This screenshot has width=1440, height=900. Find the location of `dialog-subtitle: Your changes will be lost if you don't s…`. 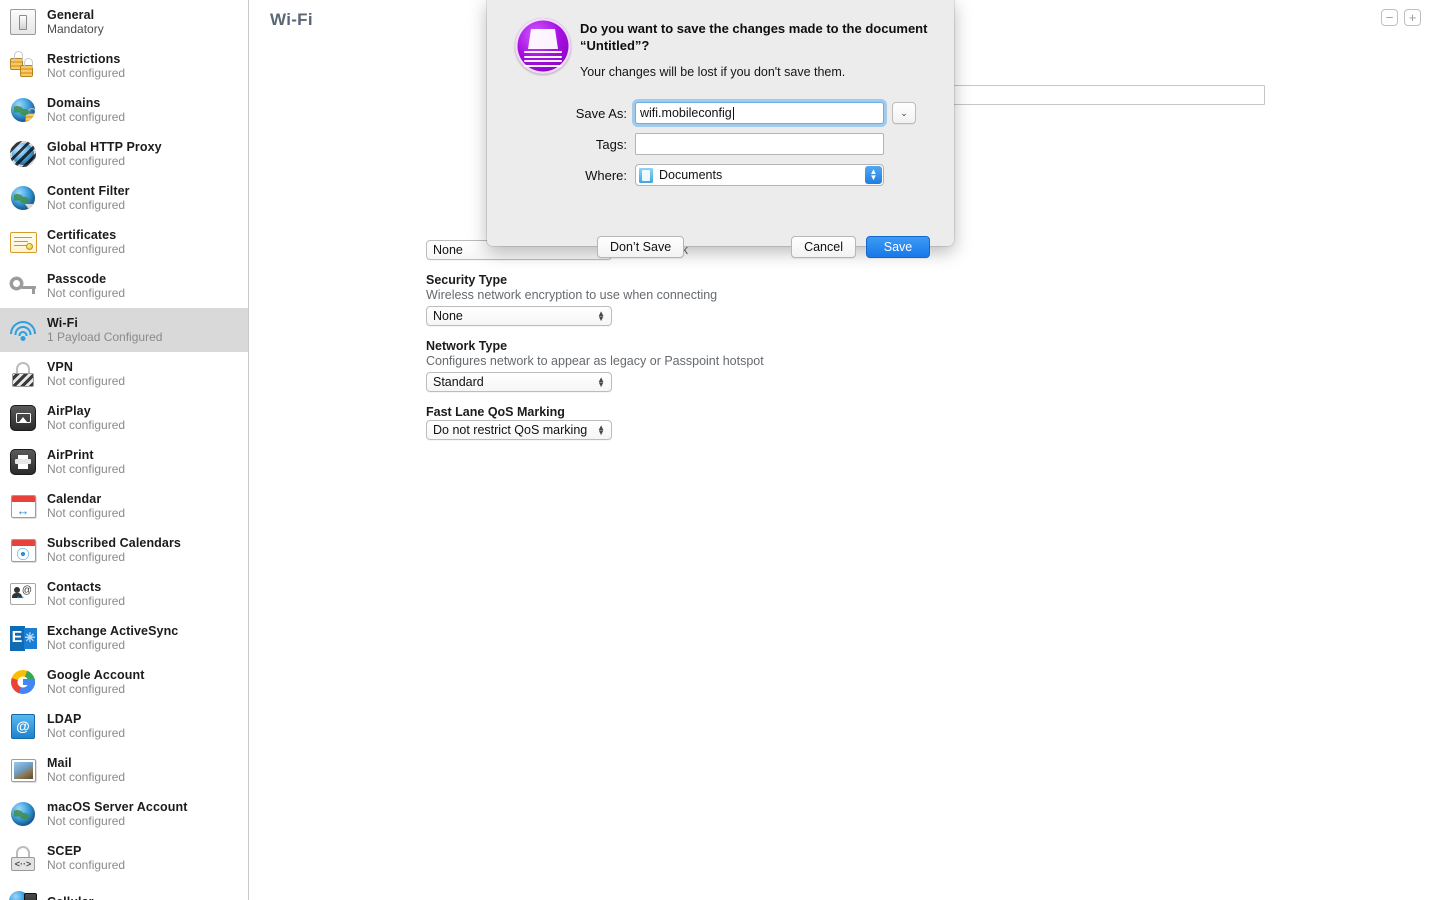

dialog-subtitle: Your changes will be lost if you don't s… is located at coordinates (713, 72).